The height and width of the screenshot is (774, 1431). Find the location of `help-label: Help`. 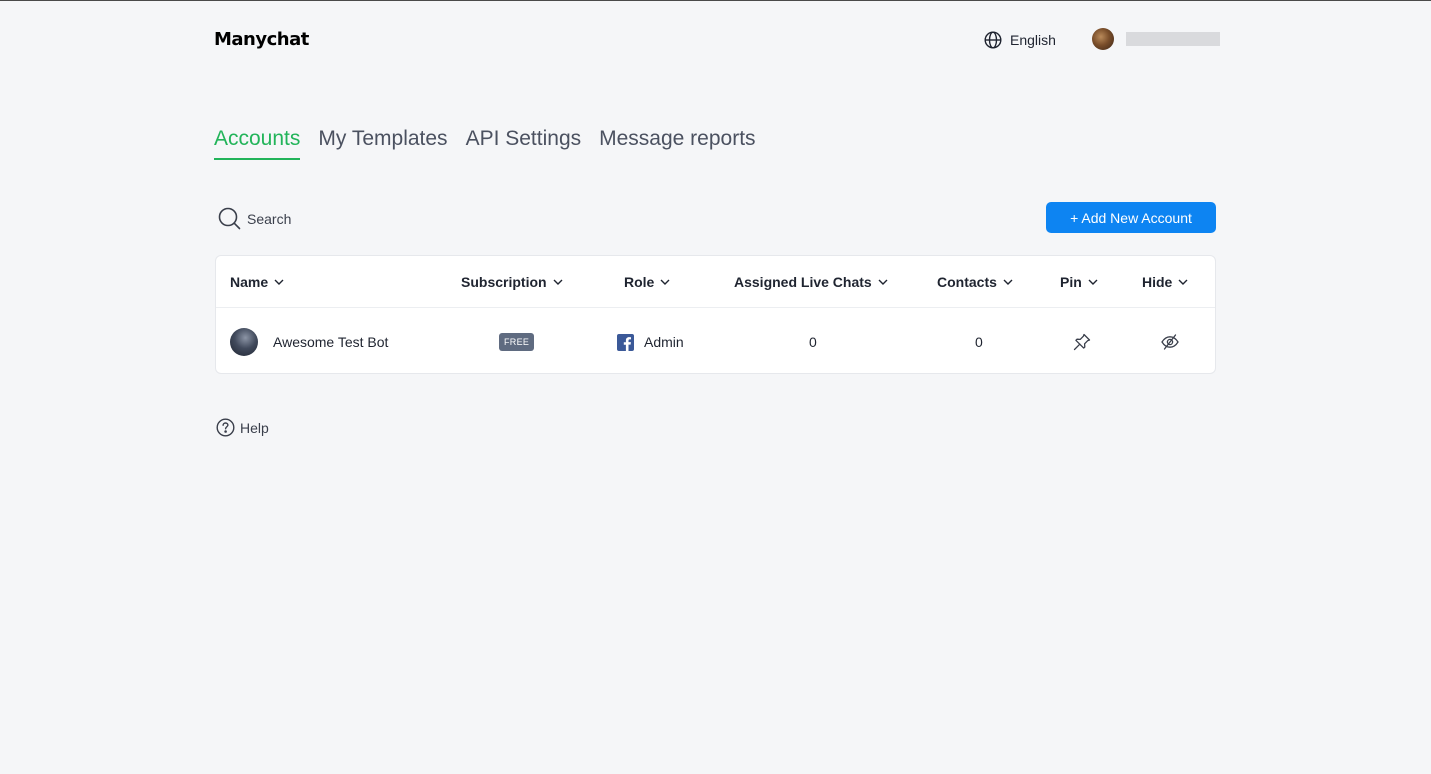

help-label: Help is located at coordinates (254, 427).